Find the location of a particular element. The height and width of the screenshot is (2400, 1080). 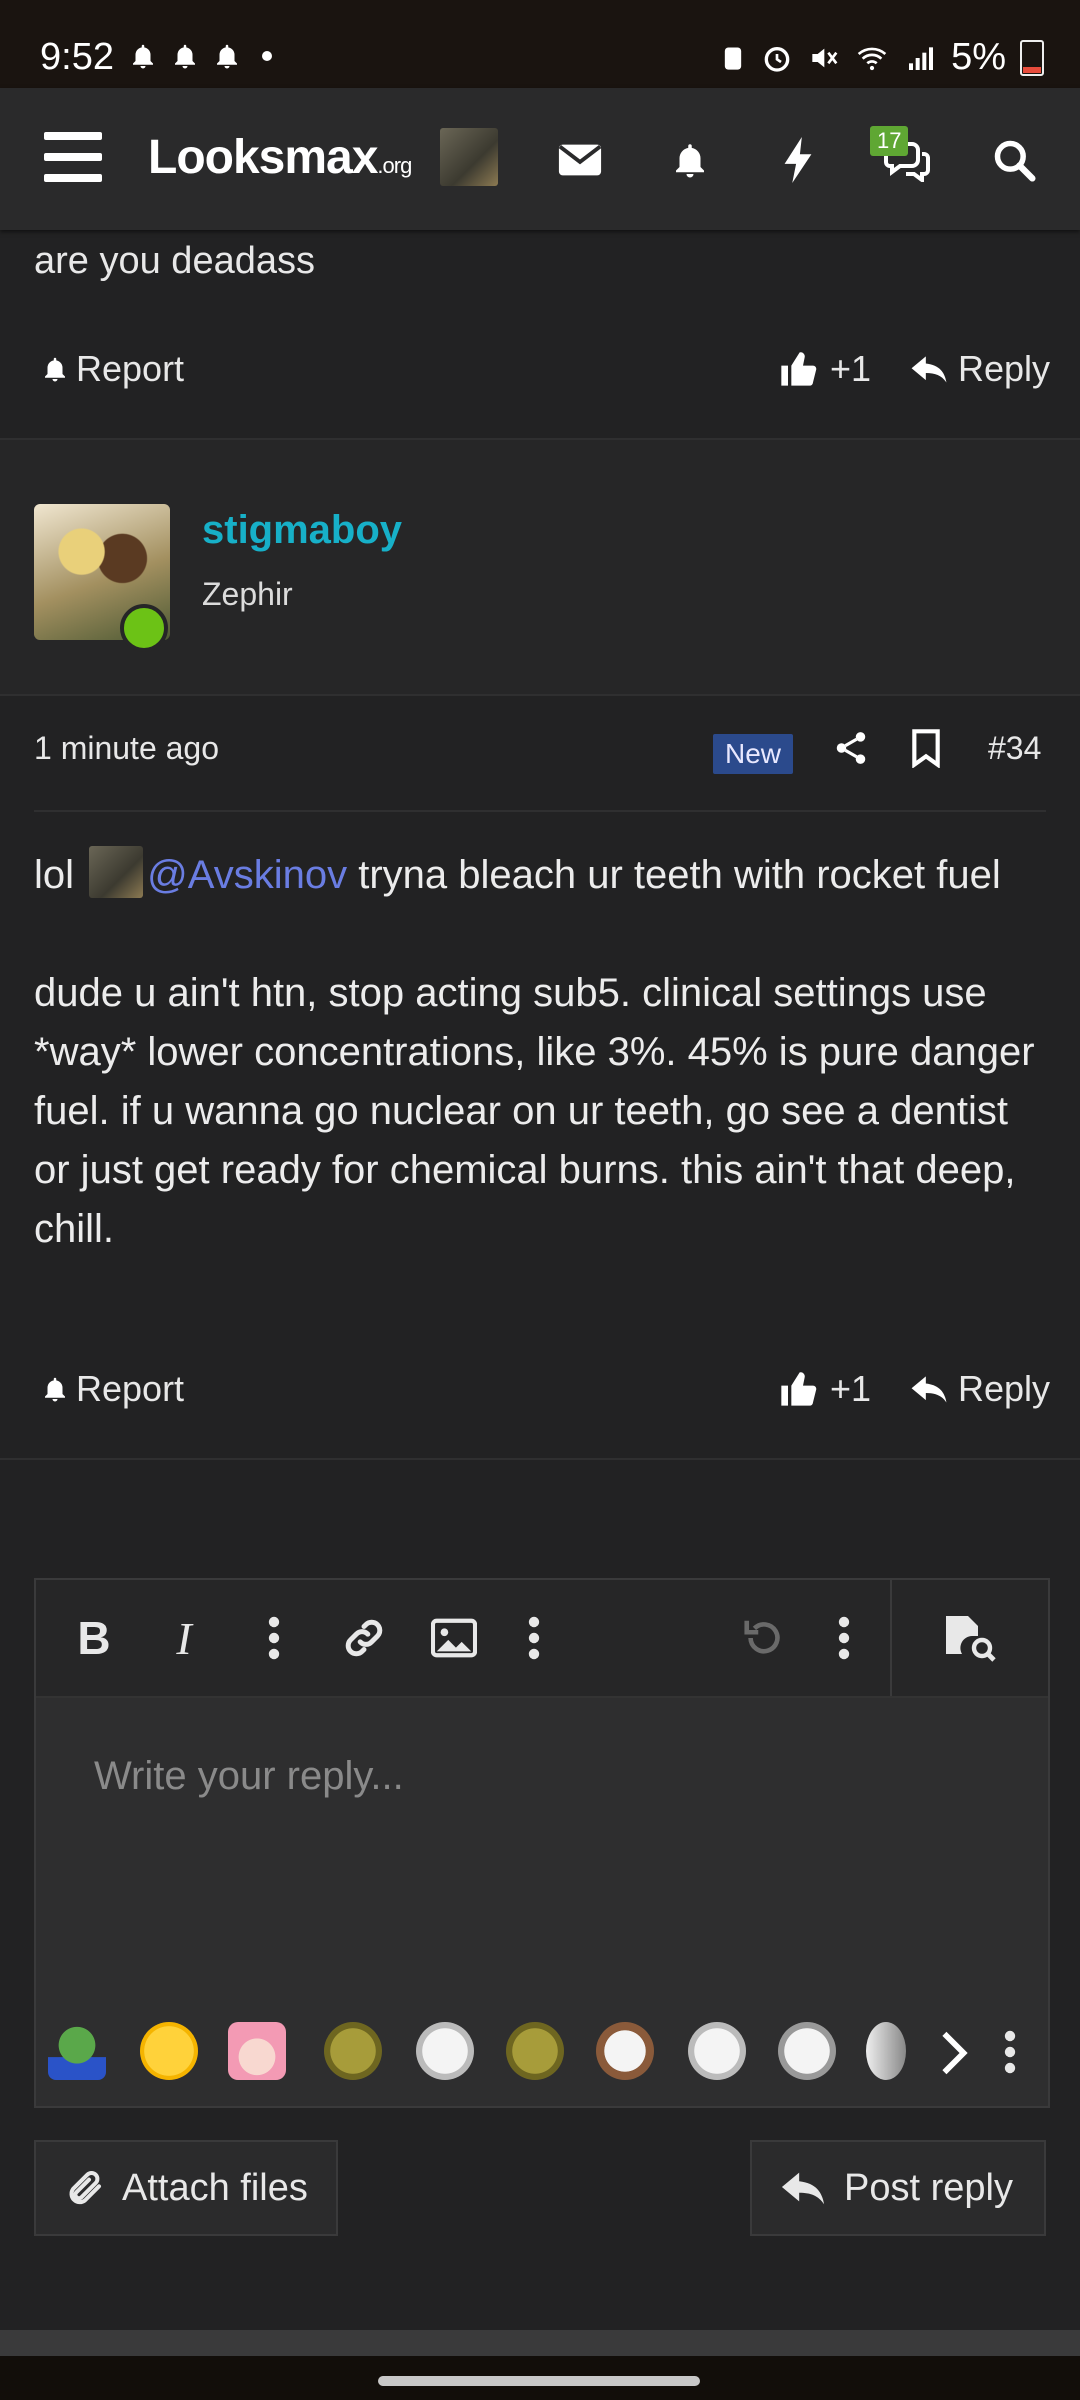

whats-new-icon is located at coordinates (798, 160).